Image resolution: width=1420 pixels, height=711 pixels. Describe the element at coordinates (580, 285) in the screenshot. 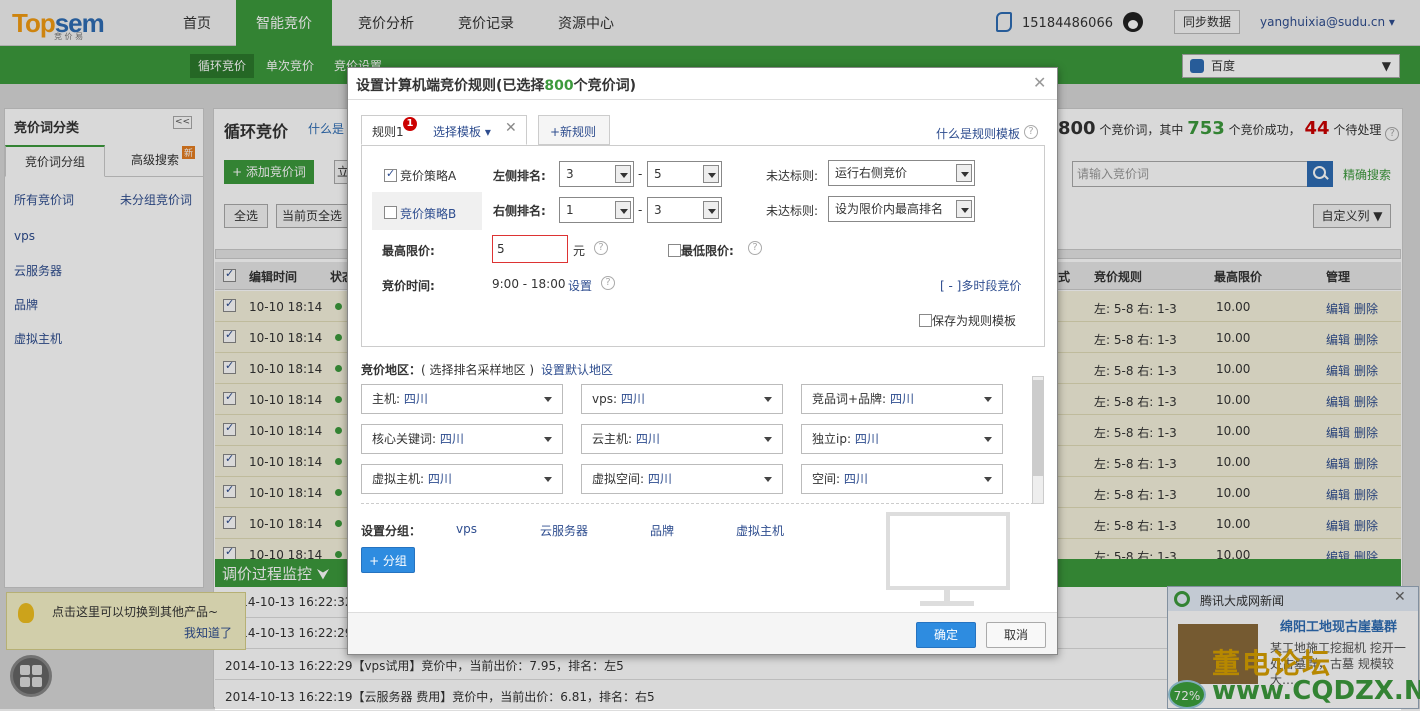

I see `bid-time-set-link: 设置` at that location.